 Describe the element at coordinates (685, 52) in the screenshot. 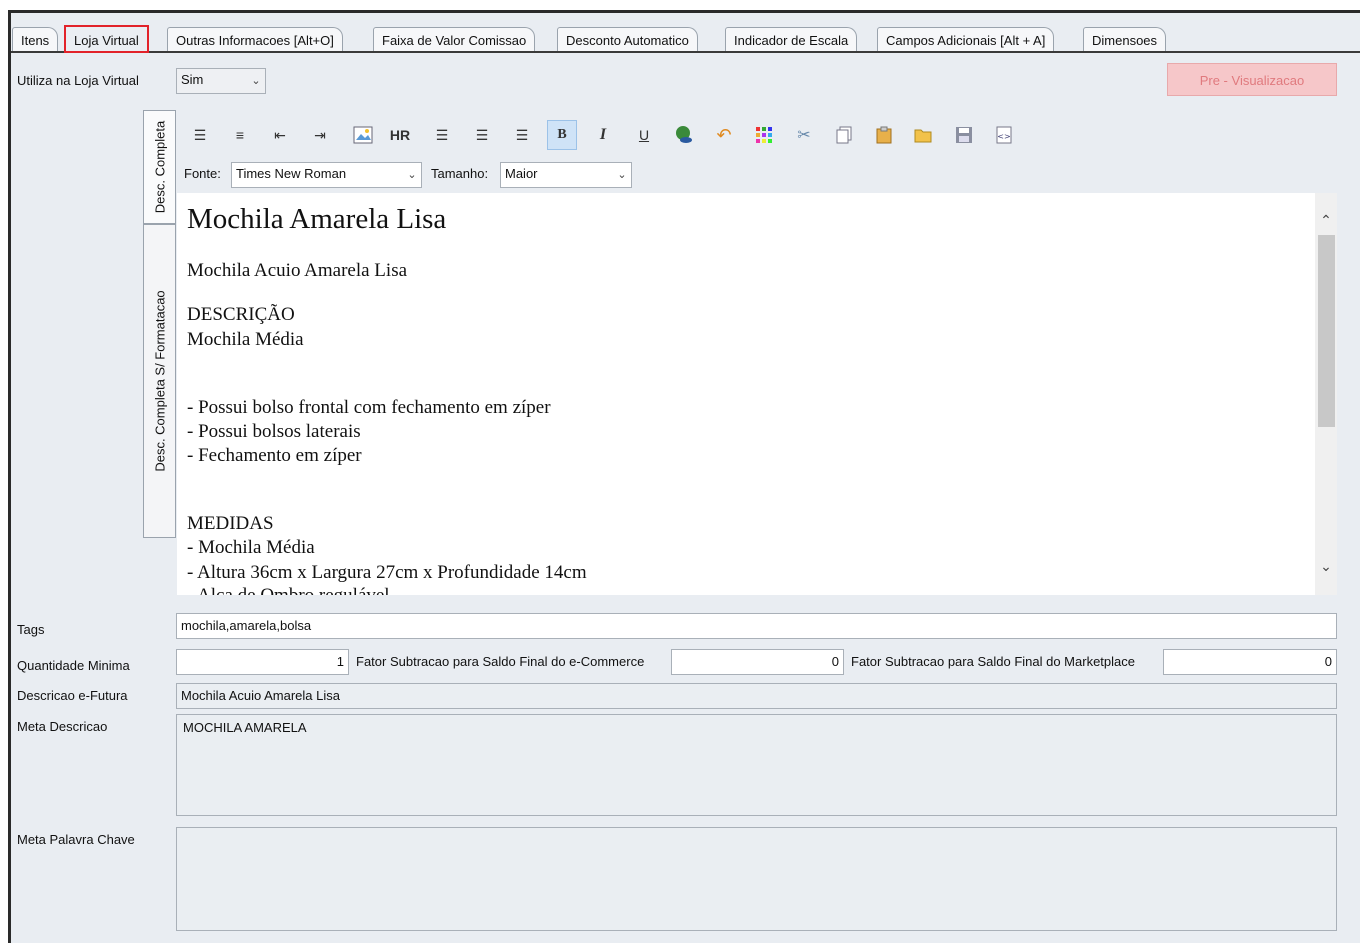

I see `tab-divider` at that location.